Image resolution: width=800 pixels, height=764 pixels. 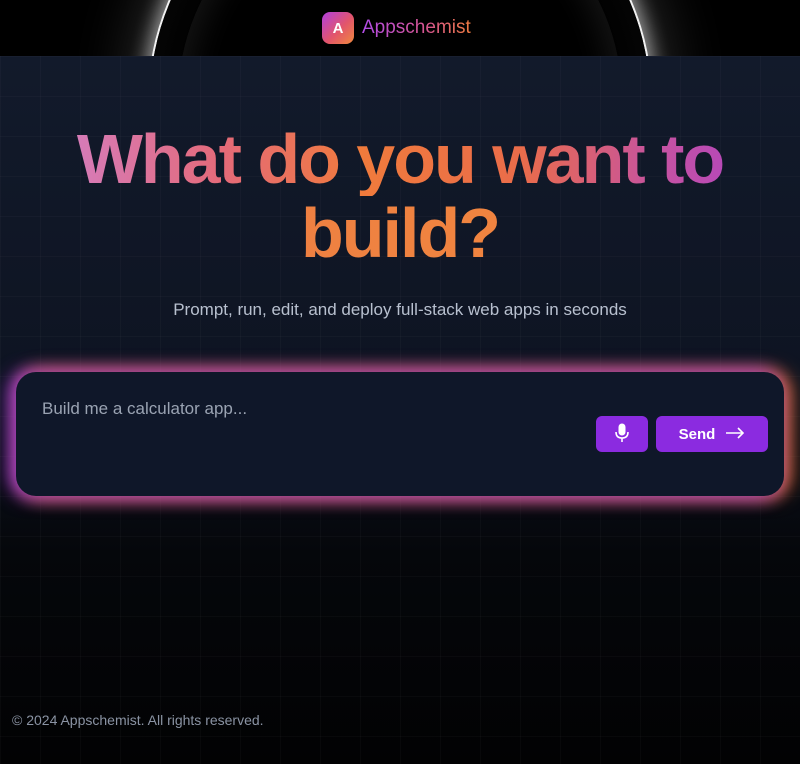 I want to click on title-line-2: build?, so click(x=400, y=233).